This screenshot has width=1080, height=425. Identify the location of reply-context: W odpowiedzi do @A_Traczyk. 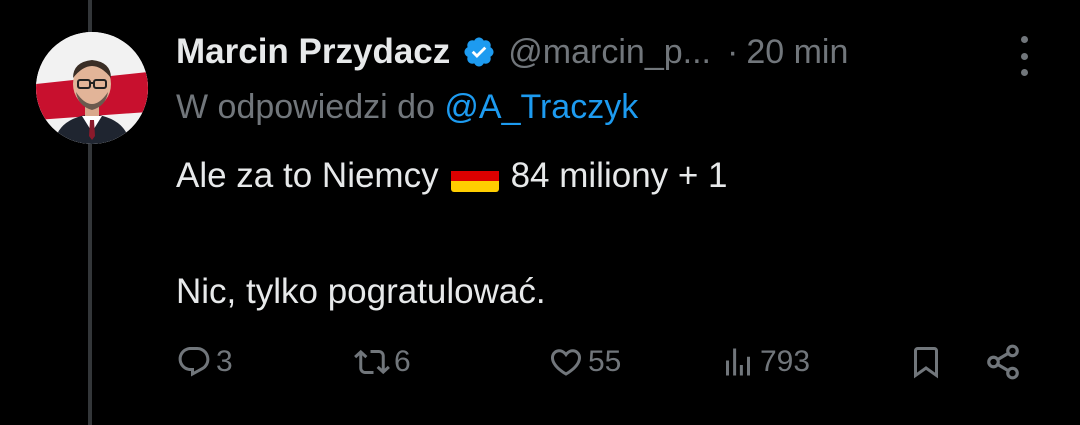
(407, 107).